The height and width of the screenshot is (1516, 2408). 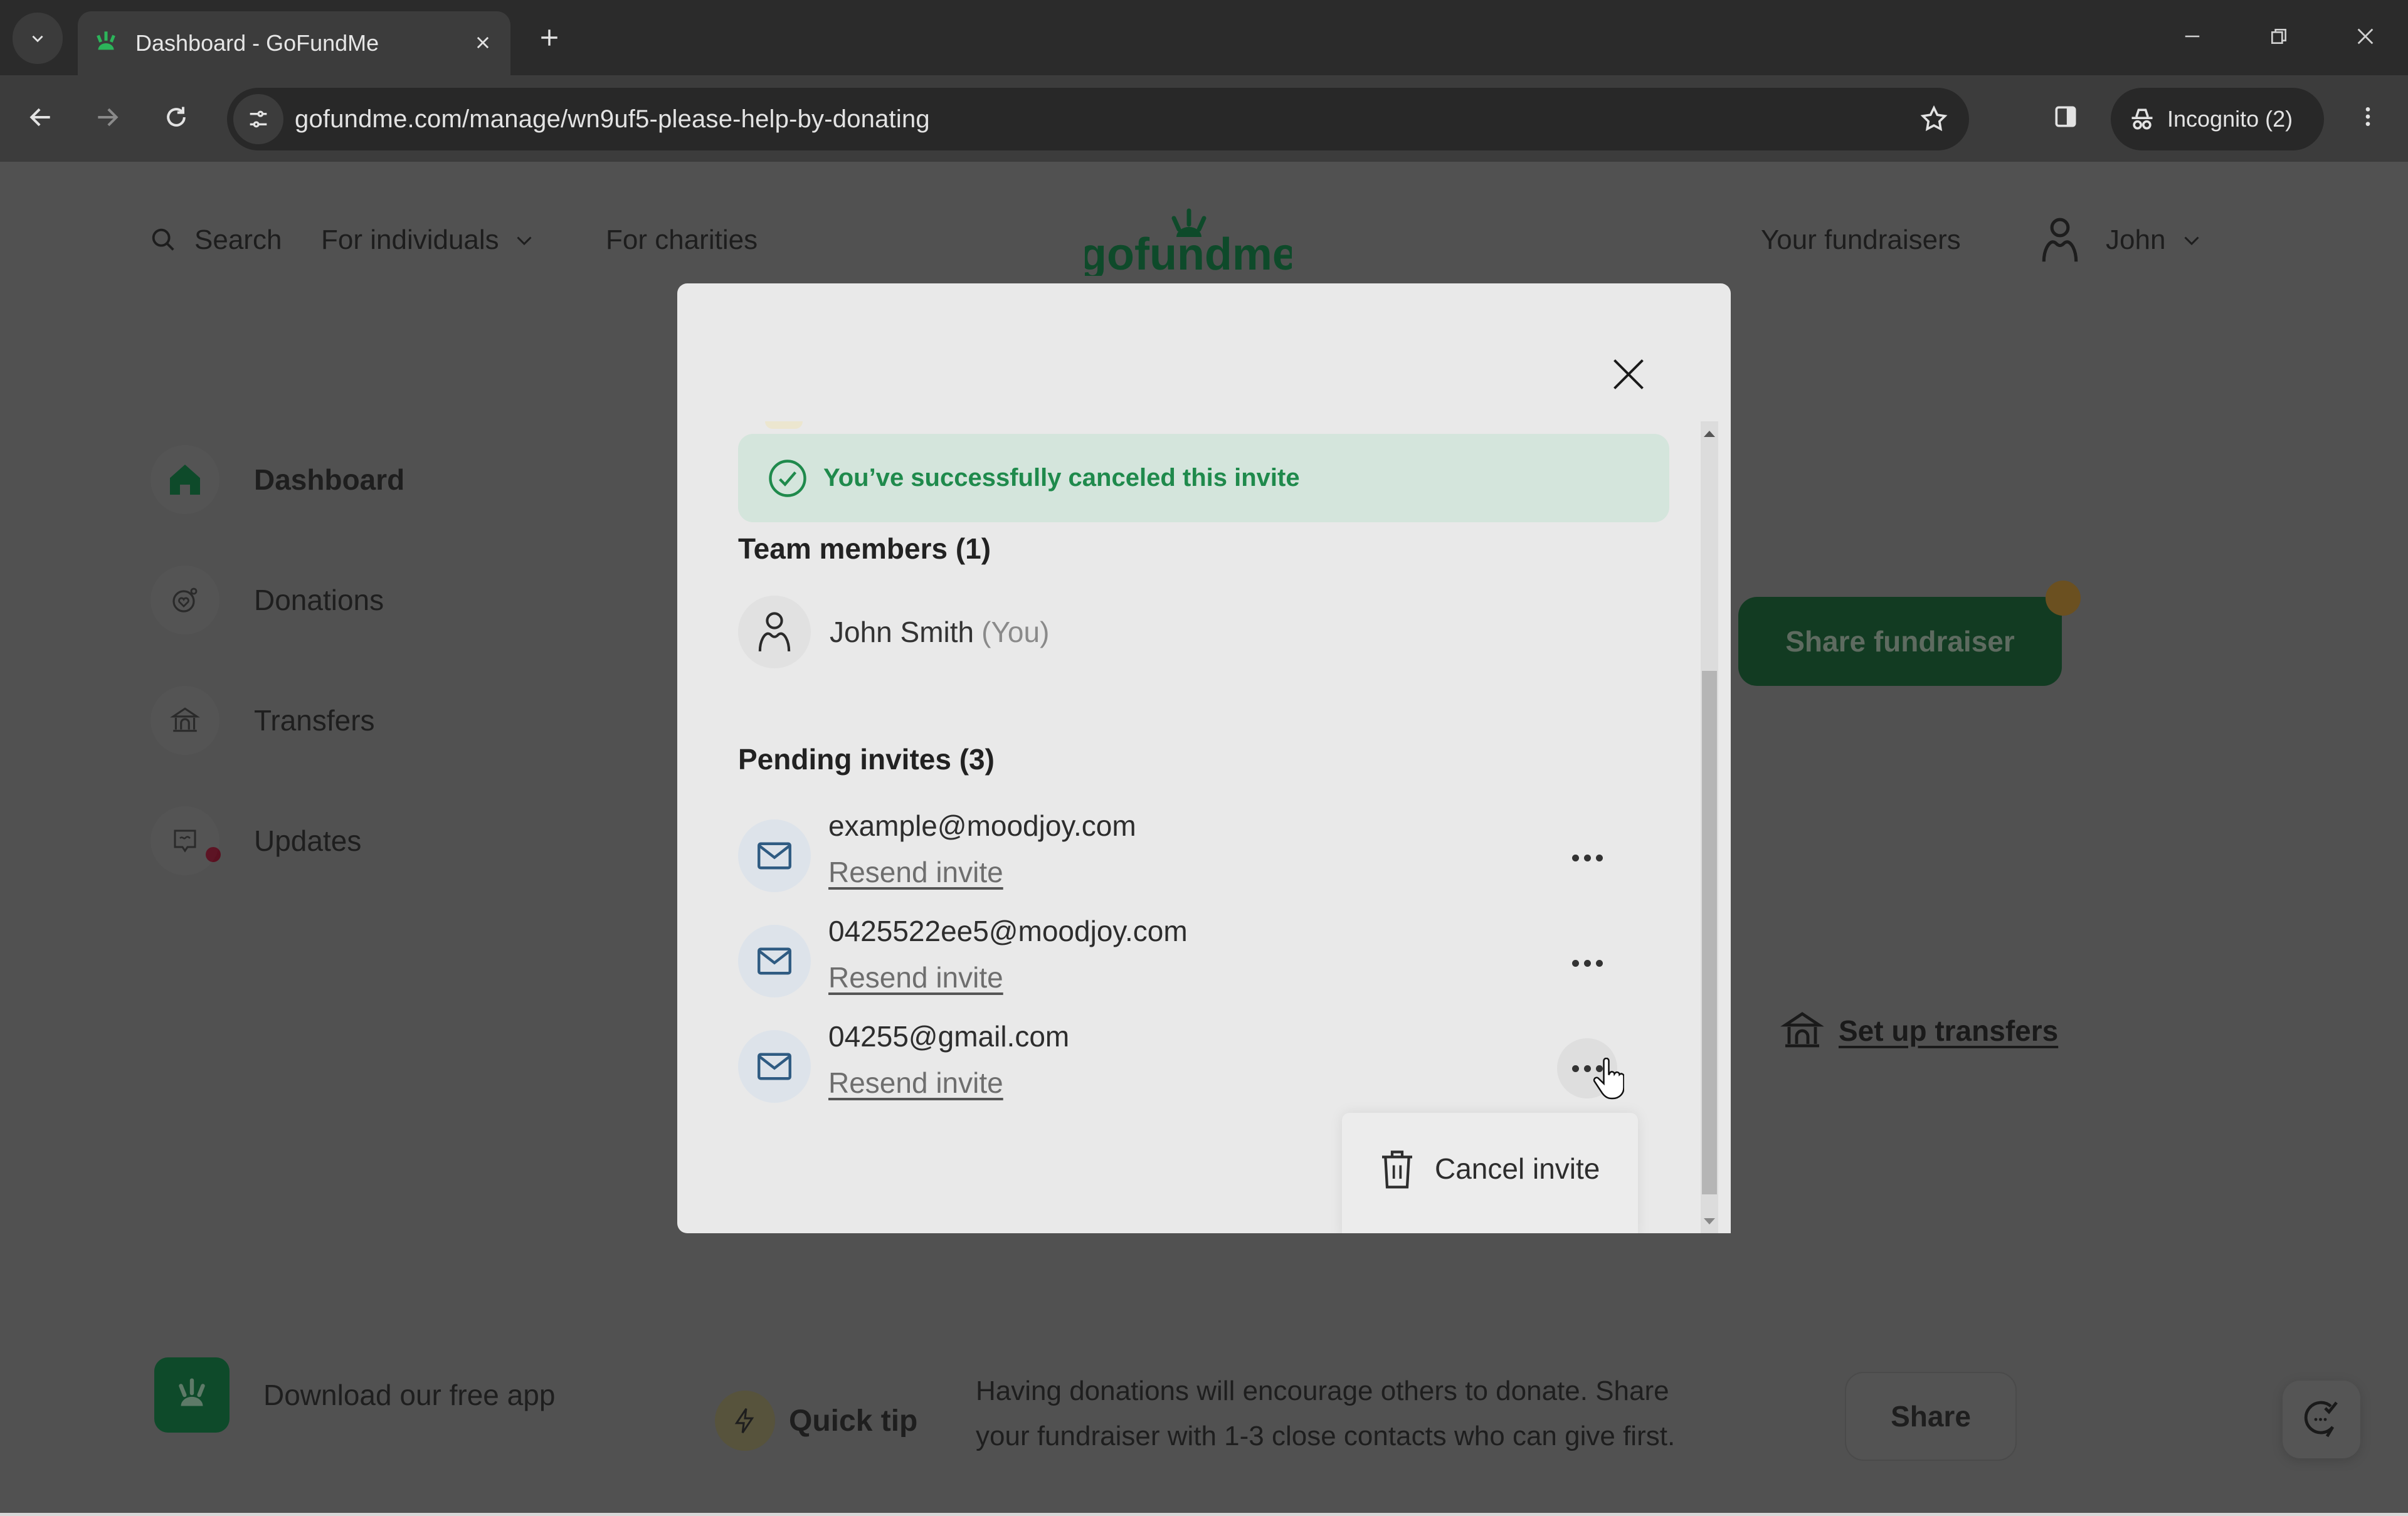 What do you see at coordinates (238, 240) in the screenshot?
I see `search-label: Search` at bounding box center [238, 240].